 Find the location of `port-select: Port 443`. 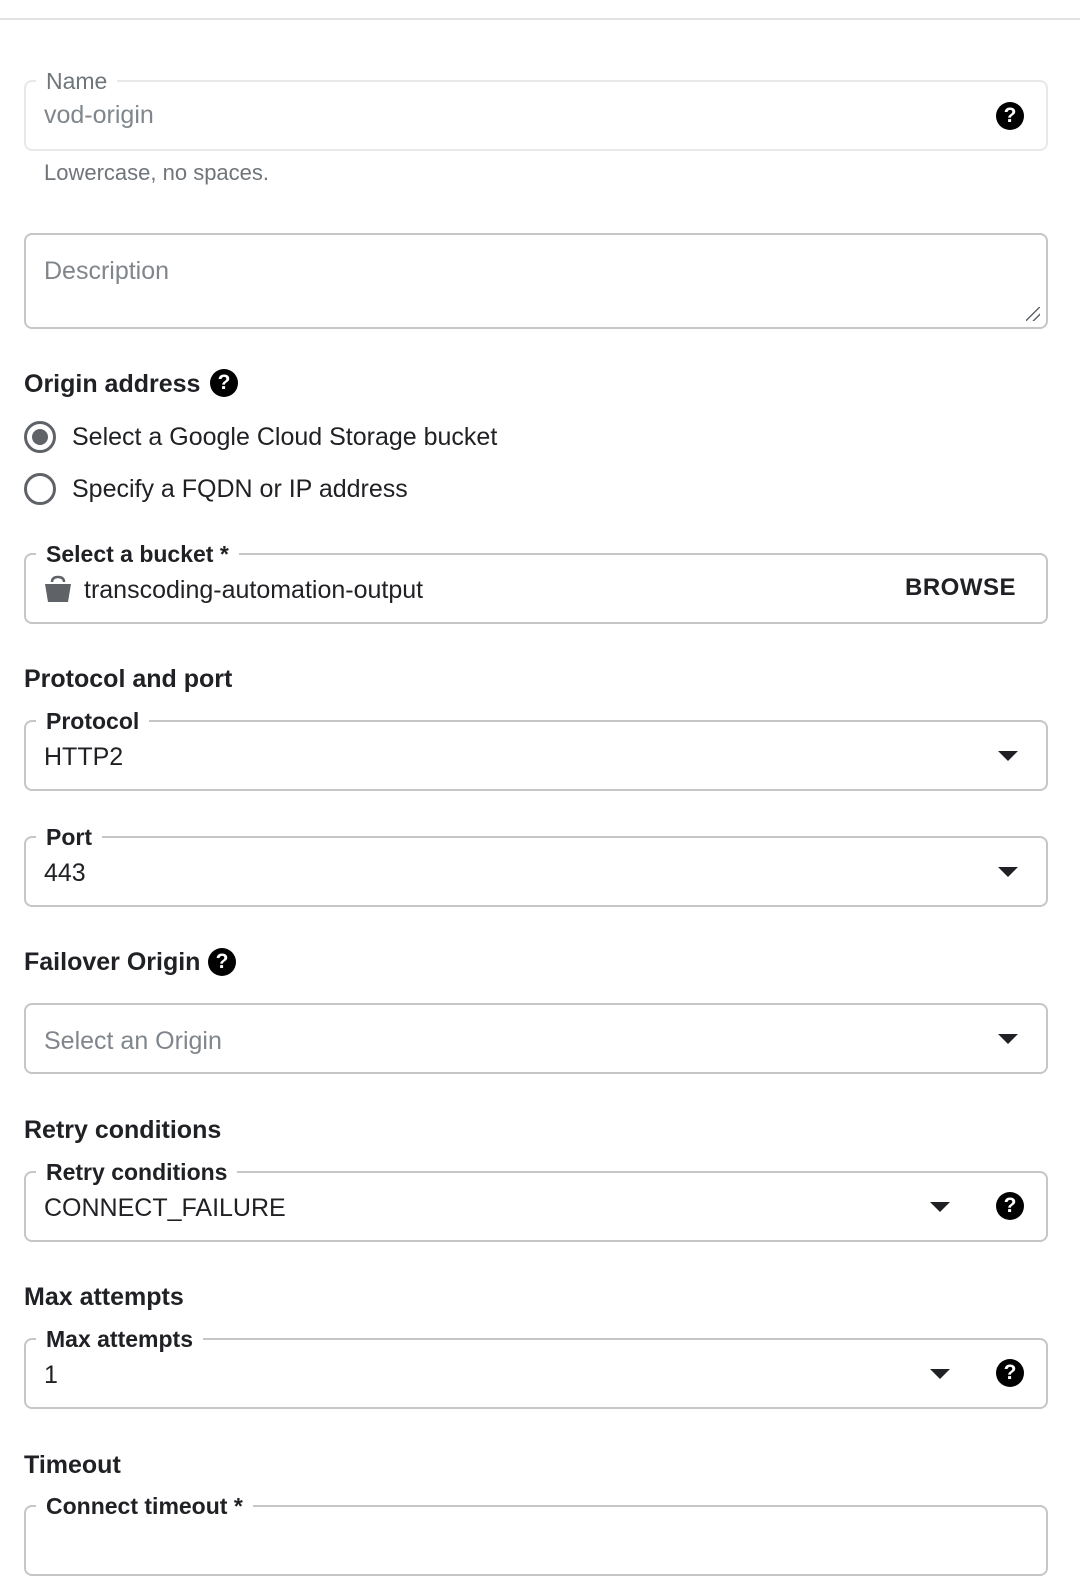

port-select: Port 443 is located at coordinates (536, 864).